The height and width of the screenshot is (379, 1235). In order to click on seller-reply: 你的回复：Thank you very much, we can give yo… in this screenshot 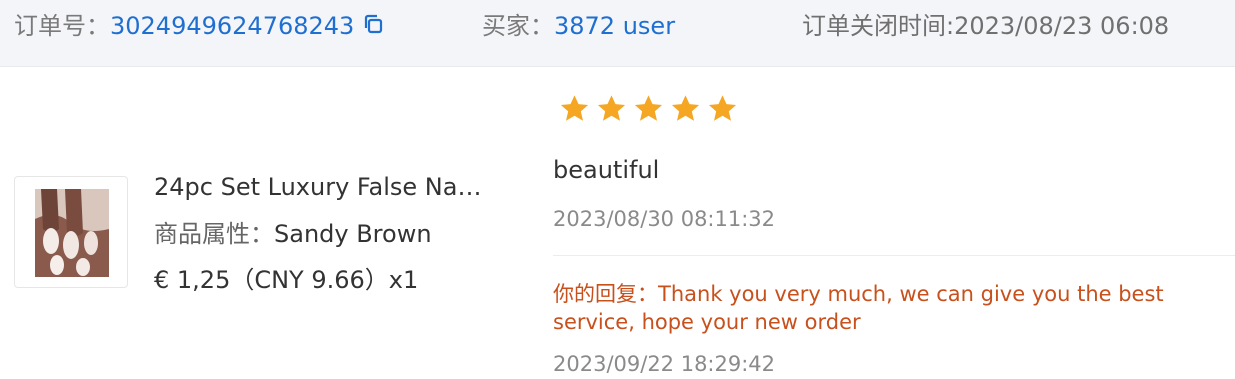, I will do `click(894, 308)`.